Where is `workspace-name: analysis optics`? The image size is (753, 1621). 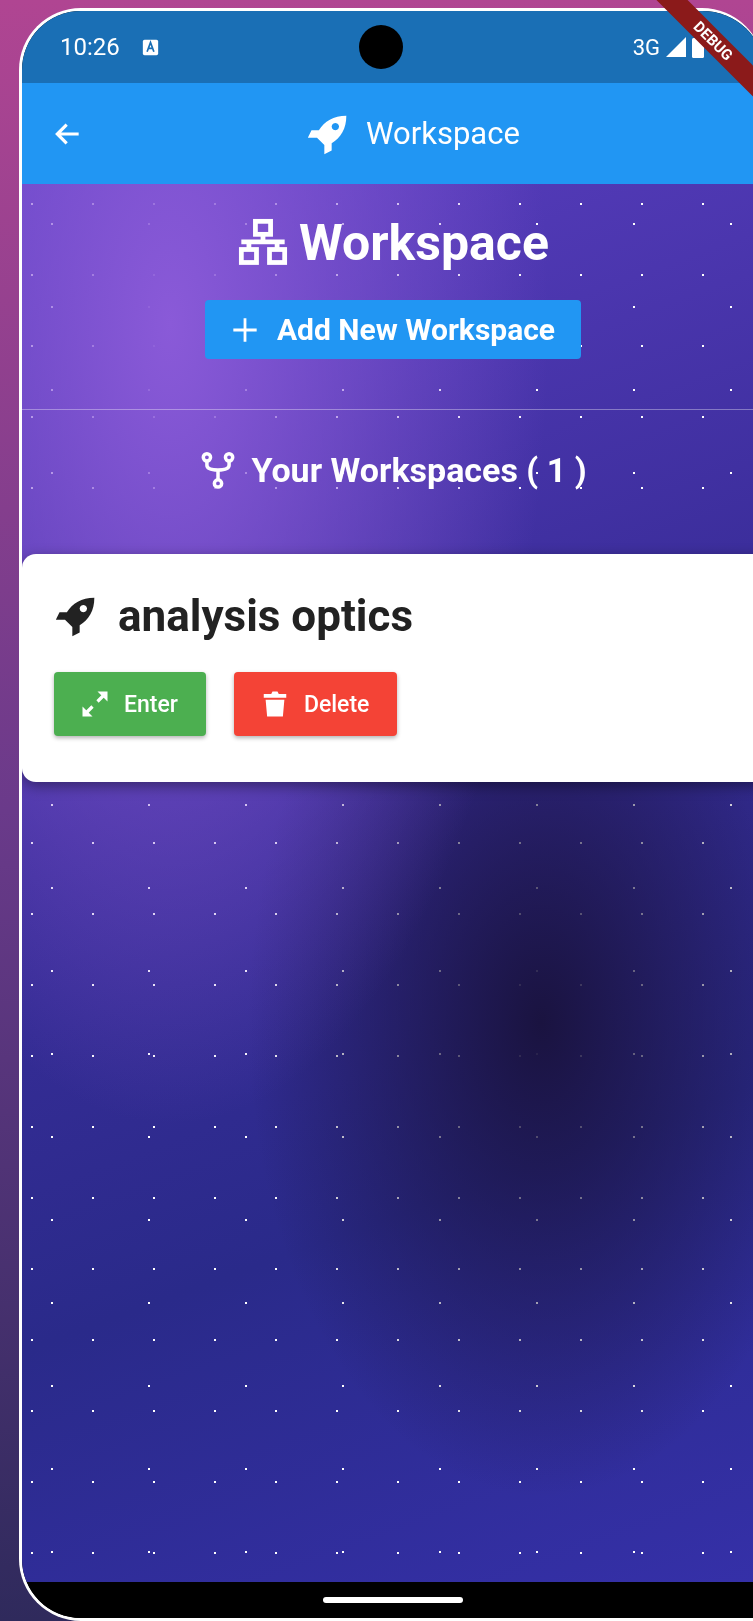
workspace-name: analysis optics is located at coordinates (265, 616).